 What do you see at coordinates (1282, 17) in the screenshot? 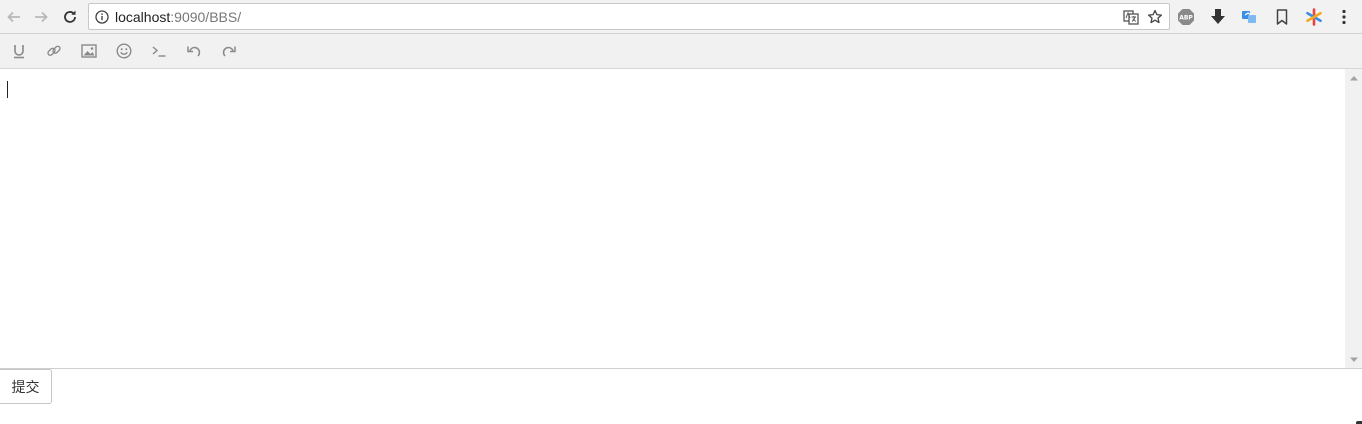
I see `bookmark-icon` at bounding box center [1282, 17].